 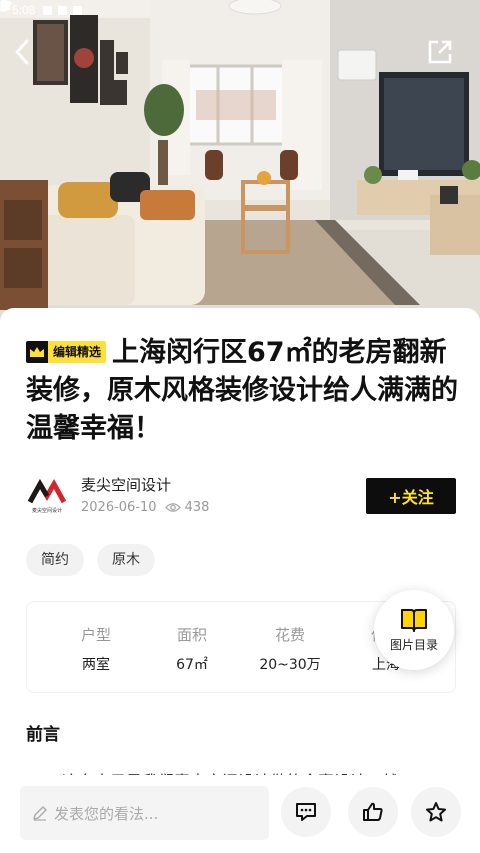 I want to click on image-directory-label: 图片目录, so click(x=413, y=644).